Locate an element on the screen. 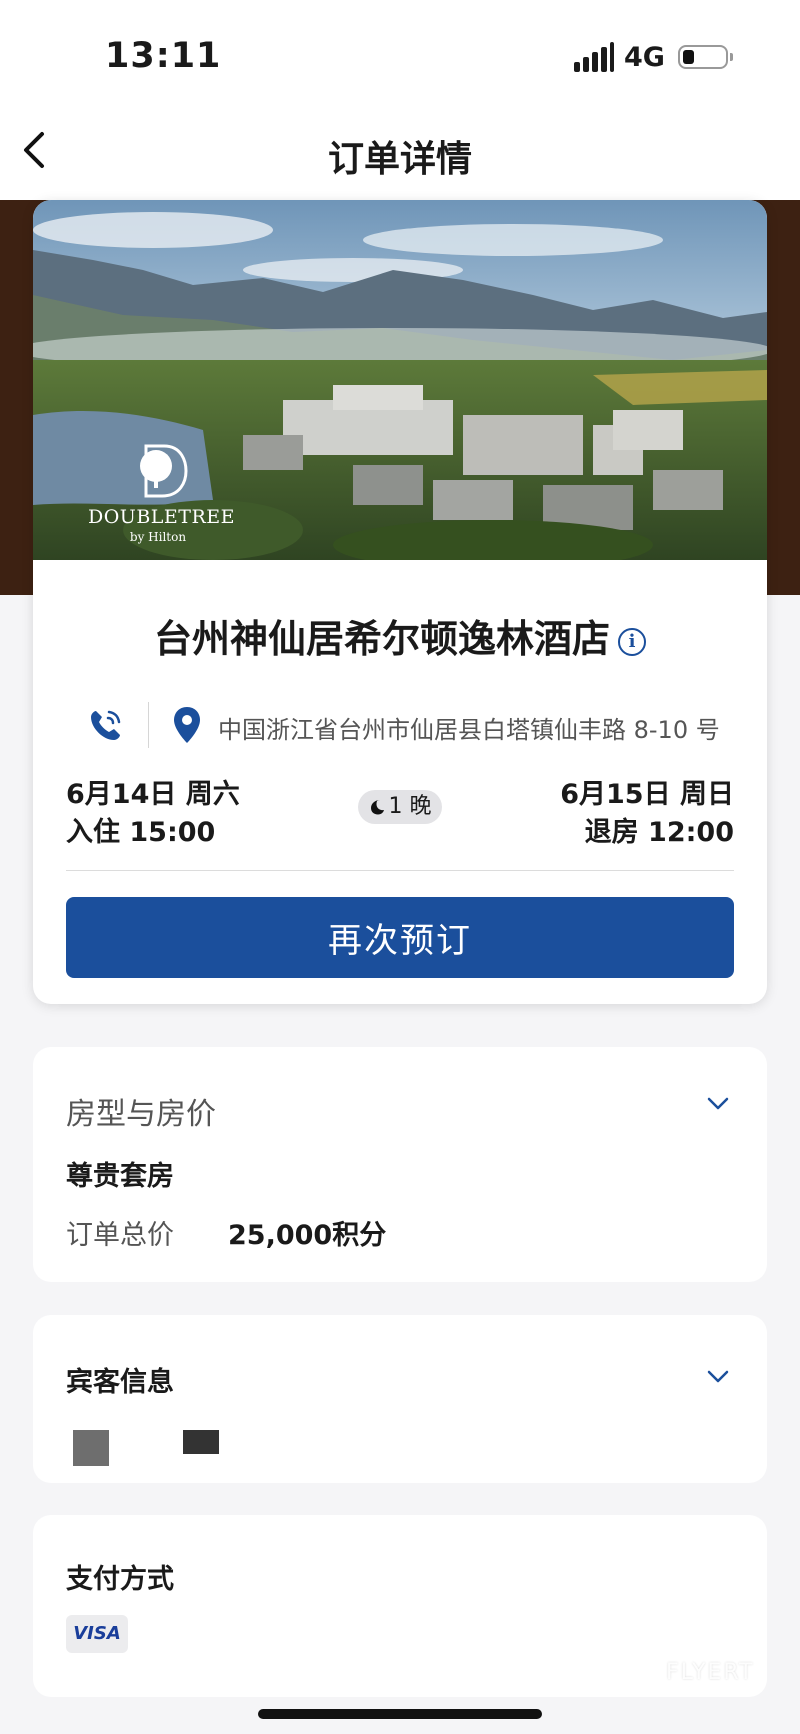 This screenshot has width=800, height=1734. payment-section-title: 支付方式 is located at coordinates (120, 1579).